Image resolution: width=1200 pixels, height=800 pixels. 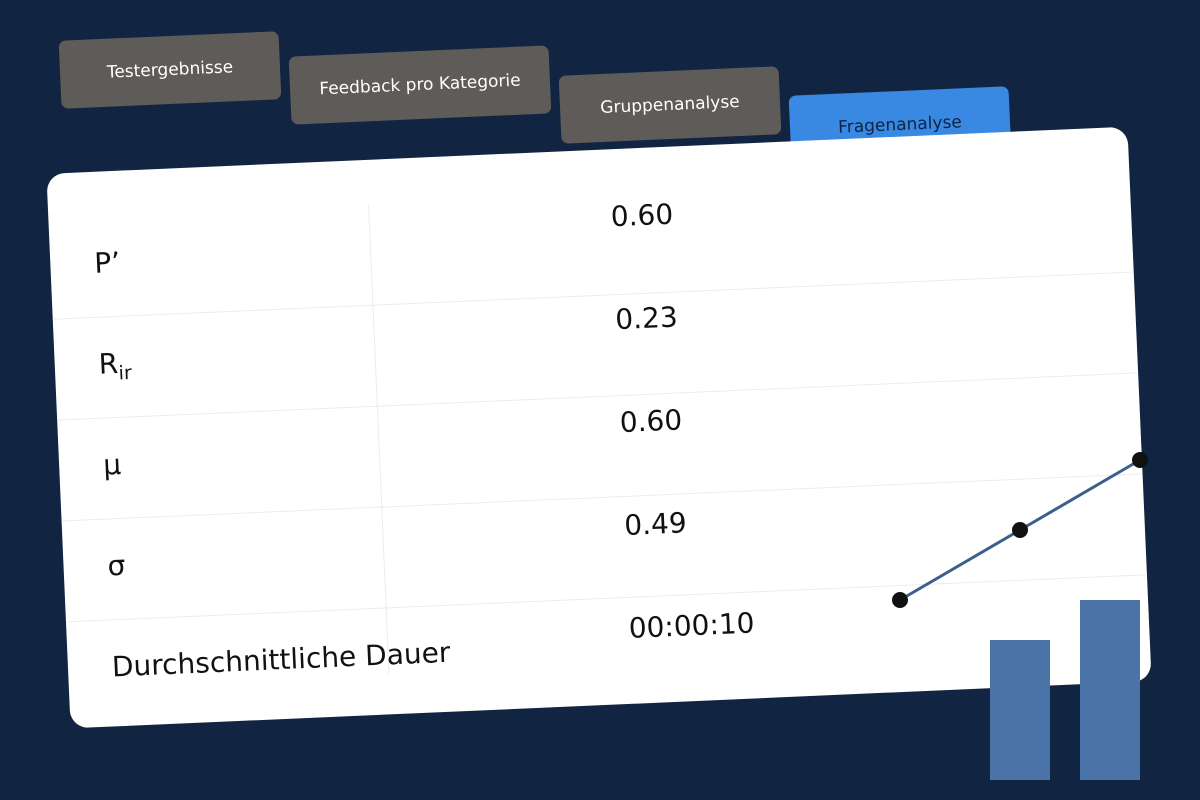 I want to click on tab-label: Testergebnisse, so click(x=170, y=70).